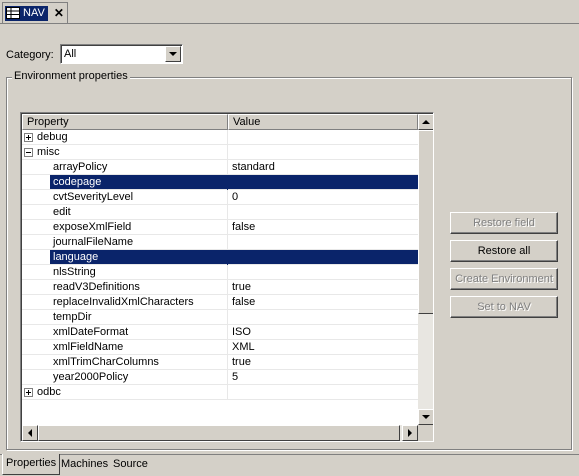 Image resolution: width=579 pixels, height=476 pixels. I want to click on table-row: xmlDateFormat ISO, so click(220, 332).